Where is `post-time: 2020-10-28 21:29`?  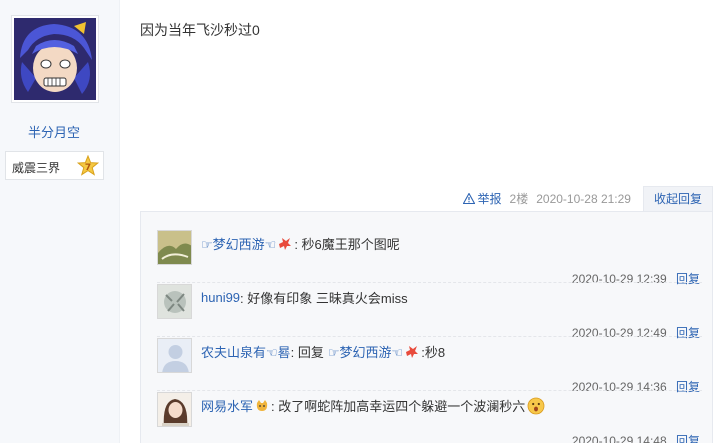 post-time: 2020-10-28 21:29 is located at coordinates (583, 198).